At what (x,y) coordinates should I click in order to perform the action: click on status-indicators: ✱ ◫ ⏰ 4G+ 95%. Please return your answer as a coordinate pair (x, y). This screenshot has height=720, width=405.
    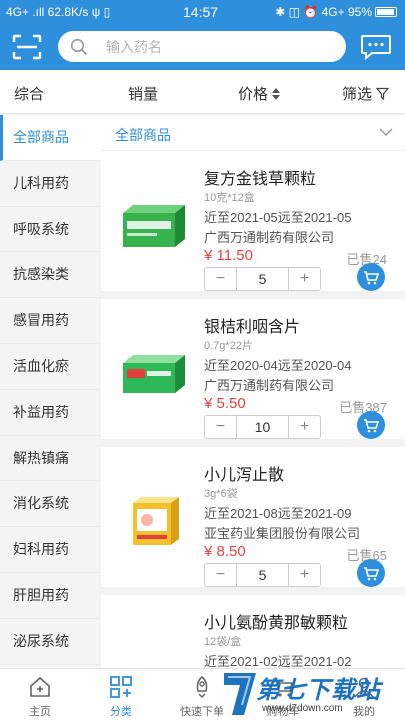
    Looking at the image, I should click on (323, 12).